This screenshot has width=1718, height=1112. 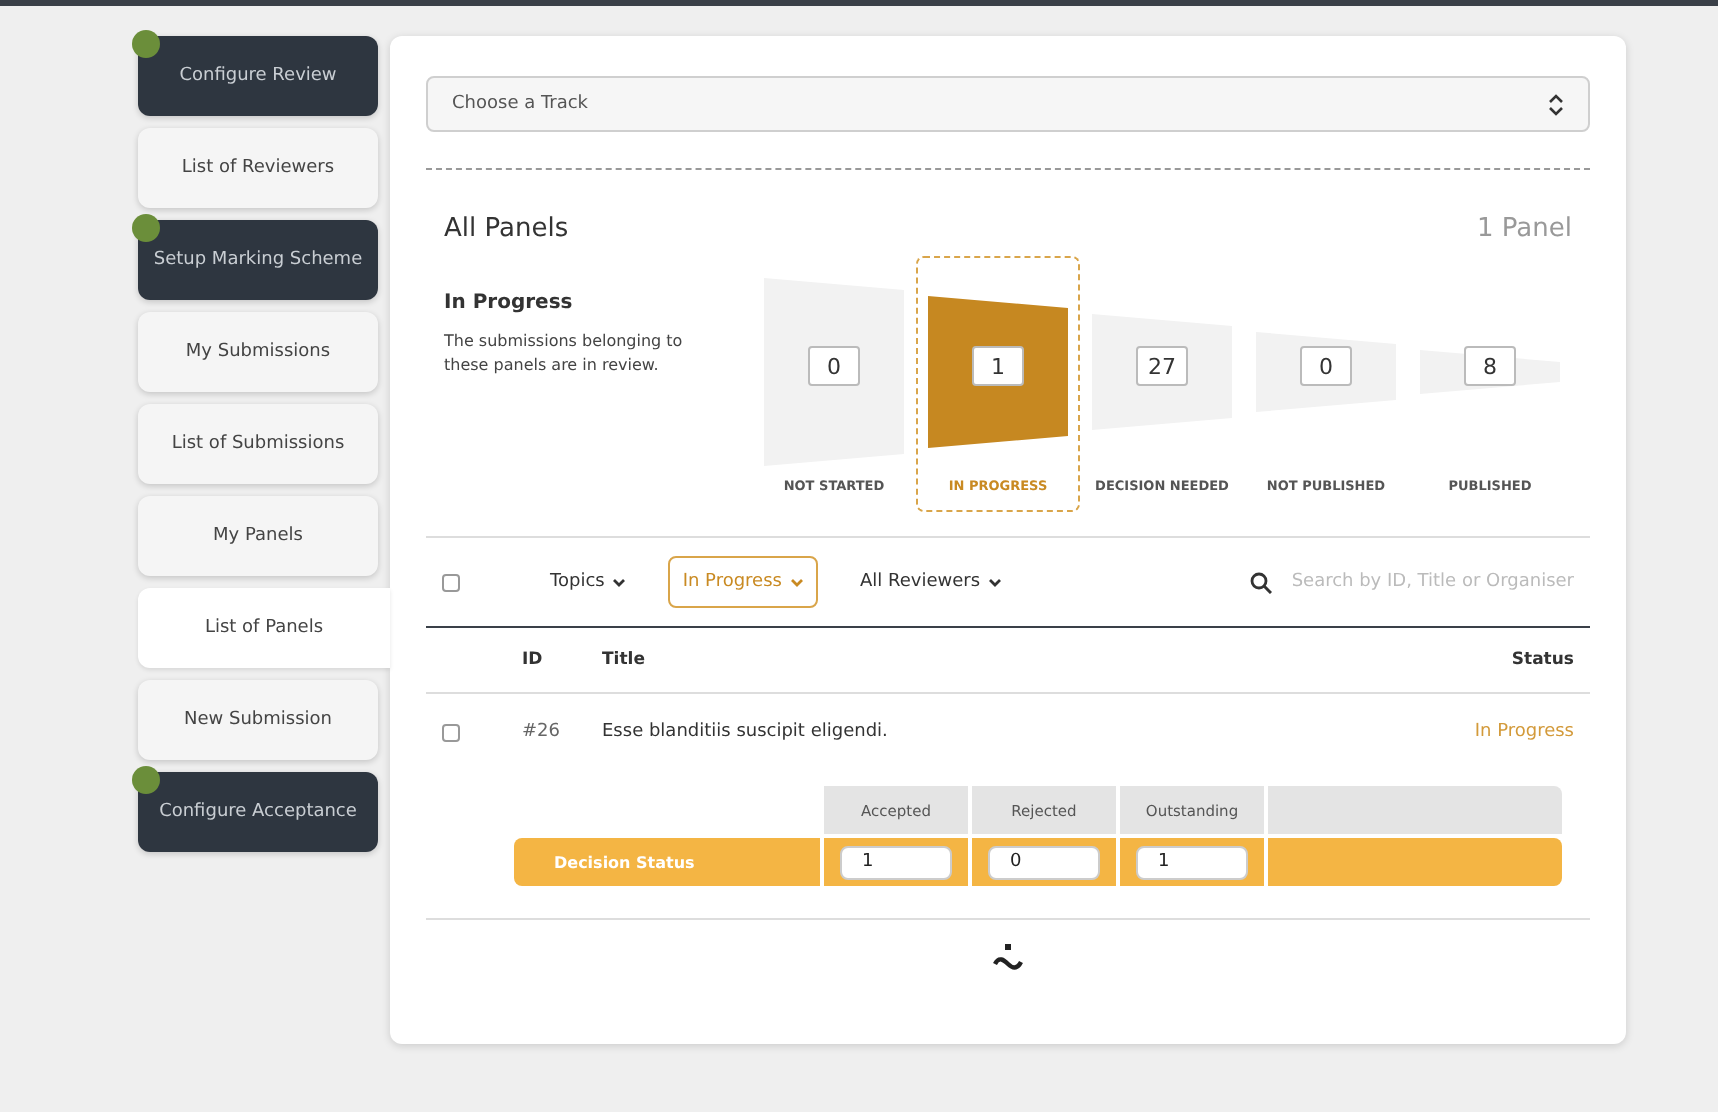 What do you see at coordinates (1162, 366) in the screenshot?
I see `stage-count: 27` at bounding box center [1162, 366].